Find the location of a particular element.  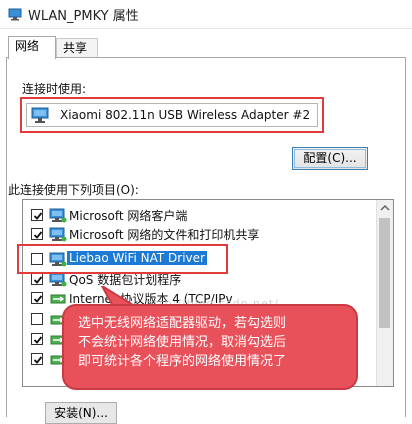

item-label: Microsoft 网络的文件和打印机共享 is located at coordinates (164, 235).